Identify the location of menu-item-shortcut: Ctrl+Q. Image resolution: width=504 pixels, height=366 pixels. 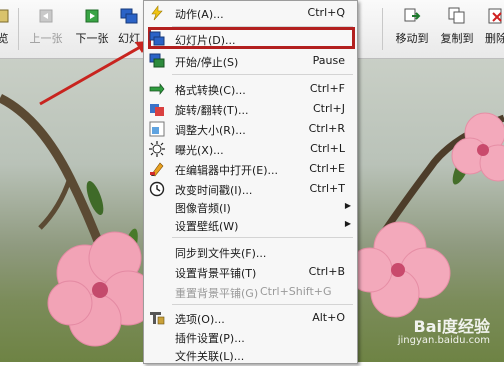
(326, 12).